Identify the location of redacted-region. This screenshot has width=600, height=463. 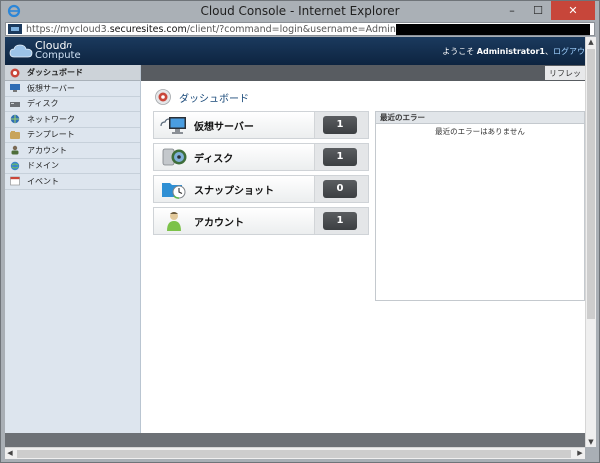
(493, 29).